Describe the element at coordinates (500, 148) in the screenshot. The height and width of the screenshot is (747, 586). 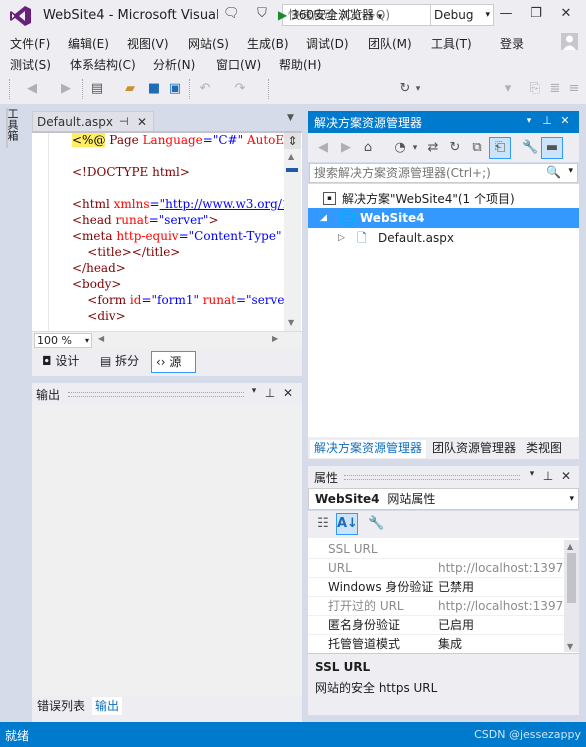
I see `show-all-files-icon: ⎗` at that location.